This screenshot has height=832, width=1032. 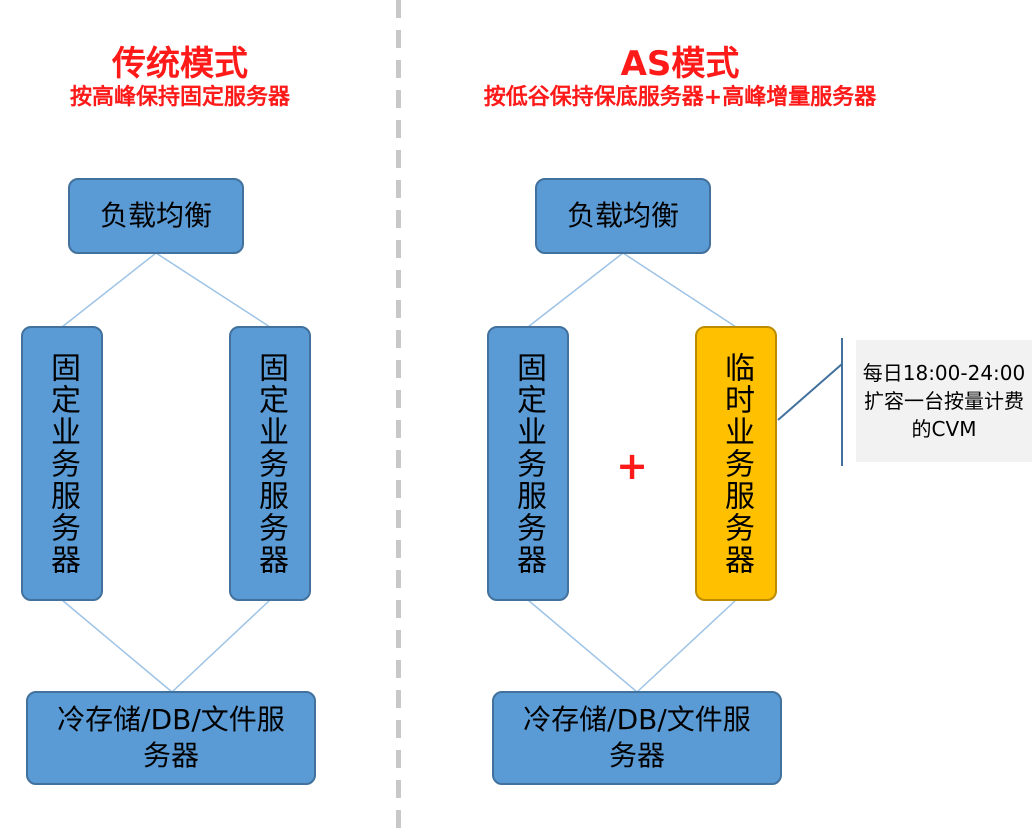 I want to click on right-panel-header: AS模式 按低谷保持保底服务器+高峰增量服务器, so click(x=680, y=78).